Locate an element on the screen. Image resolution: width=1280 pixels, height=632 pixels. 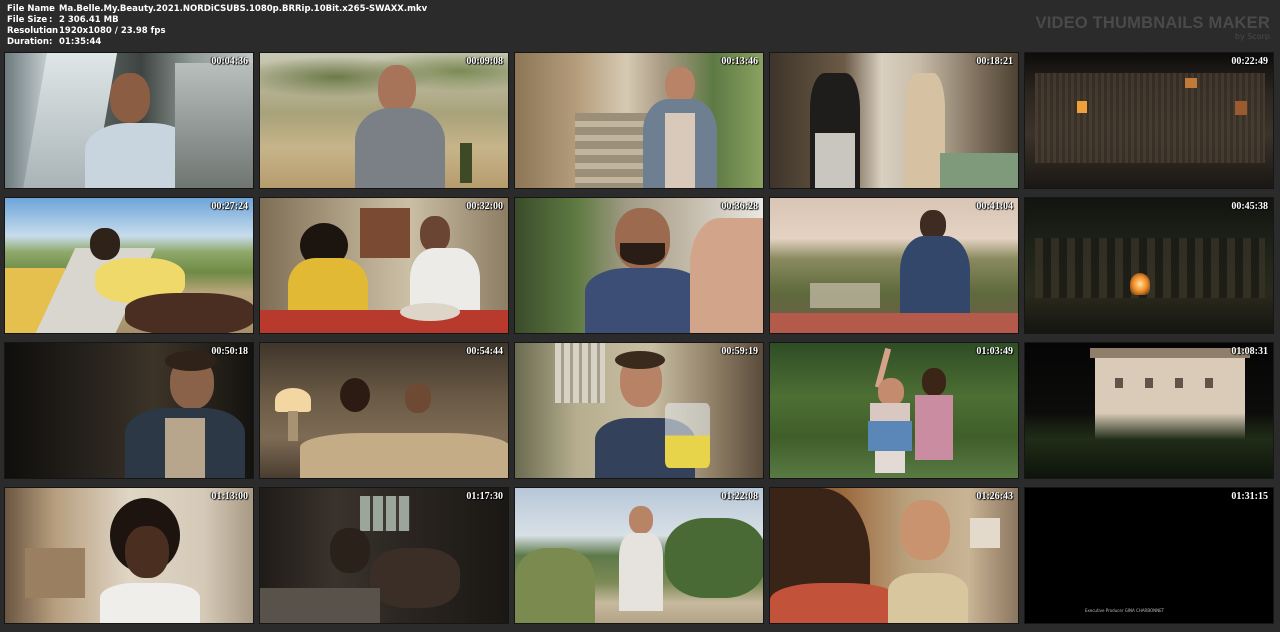
thumbnail-timestamp: 00:54:44 is located at coordinates (484, 351).